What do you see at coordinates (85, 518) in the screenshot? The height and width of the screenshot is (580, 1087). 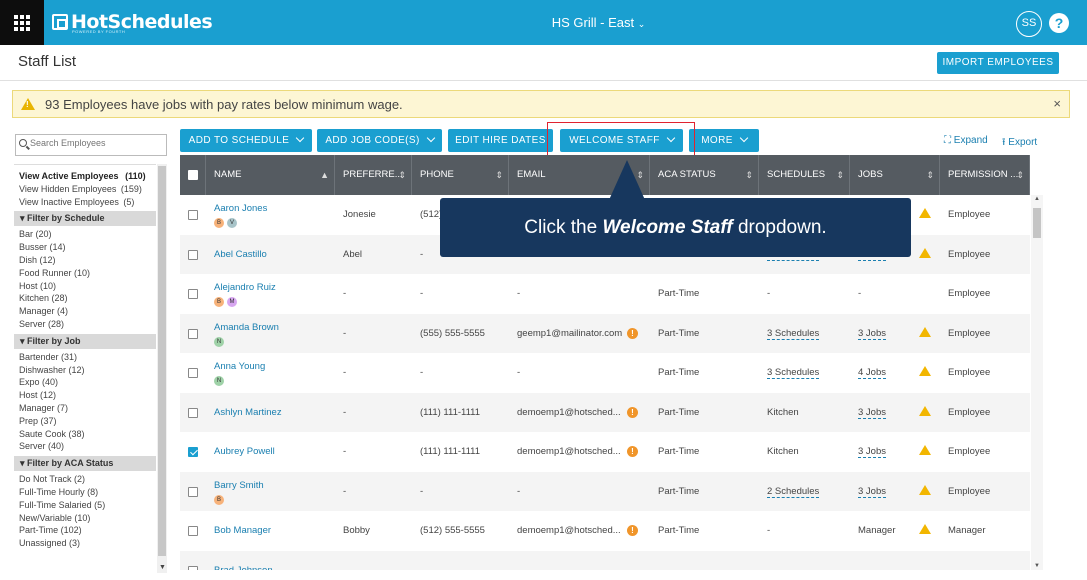 I see `aca-filter-item: New/Variable (10)` at bounding box center [85, 518].